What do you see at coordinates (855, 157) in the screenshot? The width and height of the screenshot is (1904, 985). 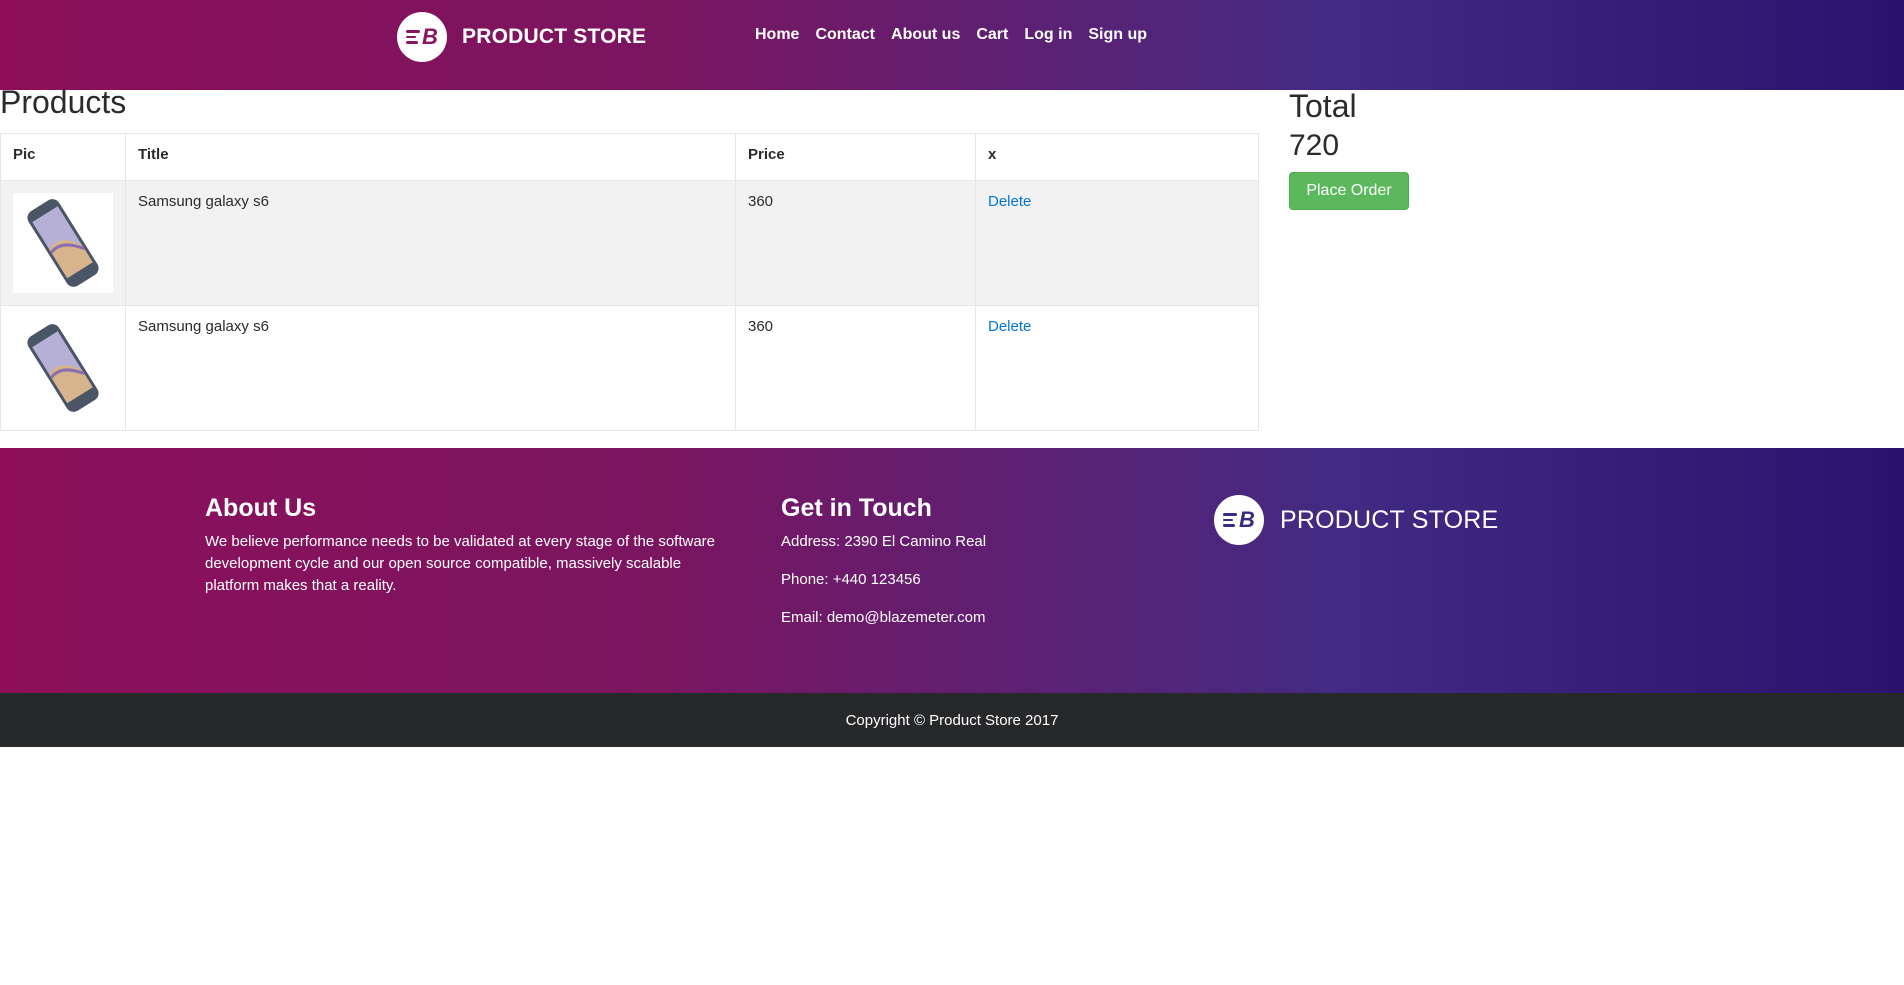 I see `column-header-price: Price` at bounding box center [855, 157].